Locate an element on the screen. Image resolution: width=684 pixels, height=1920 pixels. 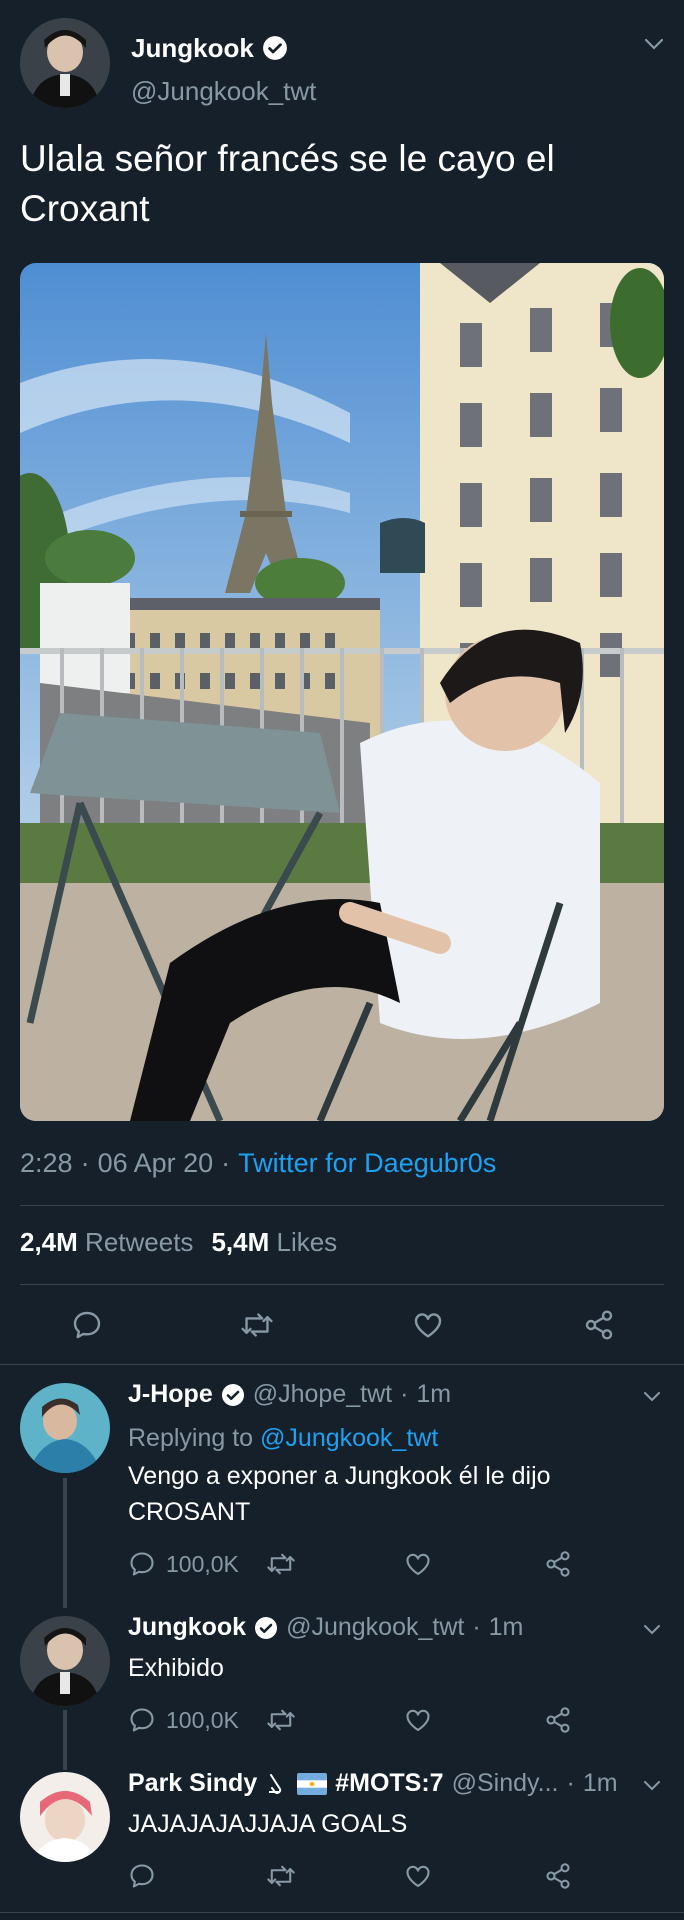
replying-to-handle: @Jungkook_twt is located at coordinates (349, 1438).